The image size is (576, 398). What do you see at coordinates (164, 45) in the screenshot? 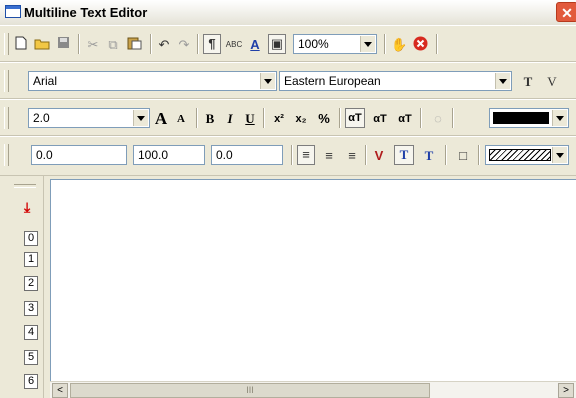
I see `undo-icon: ↶` at bounding box center [164, 45].